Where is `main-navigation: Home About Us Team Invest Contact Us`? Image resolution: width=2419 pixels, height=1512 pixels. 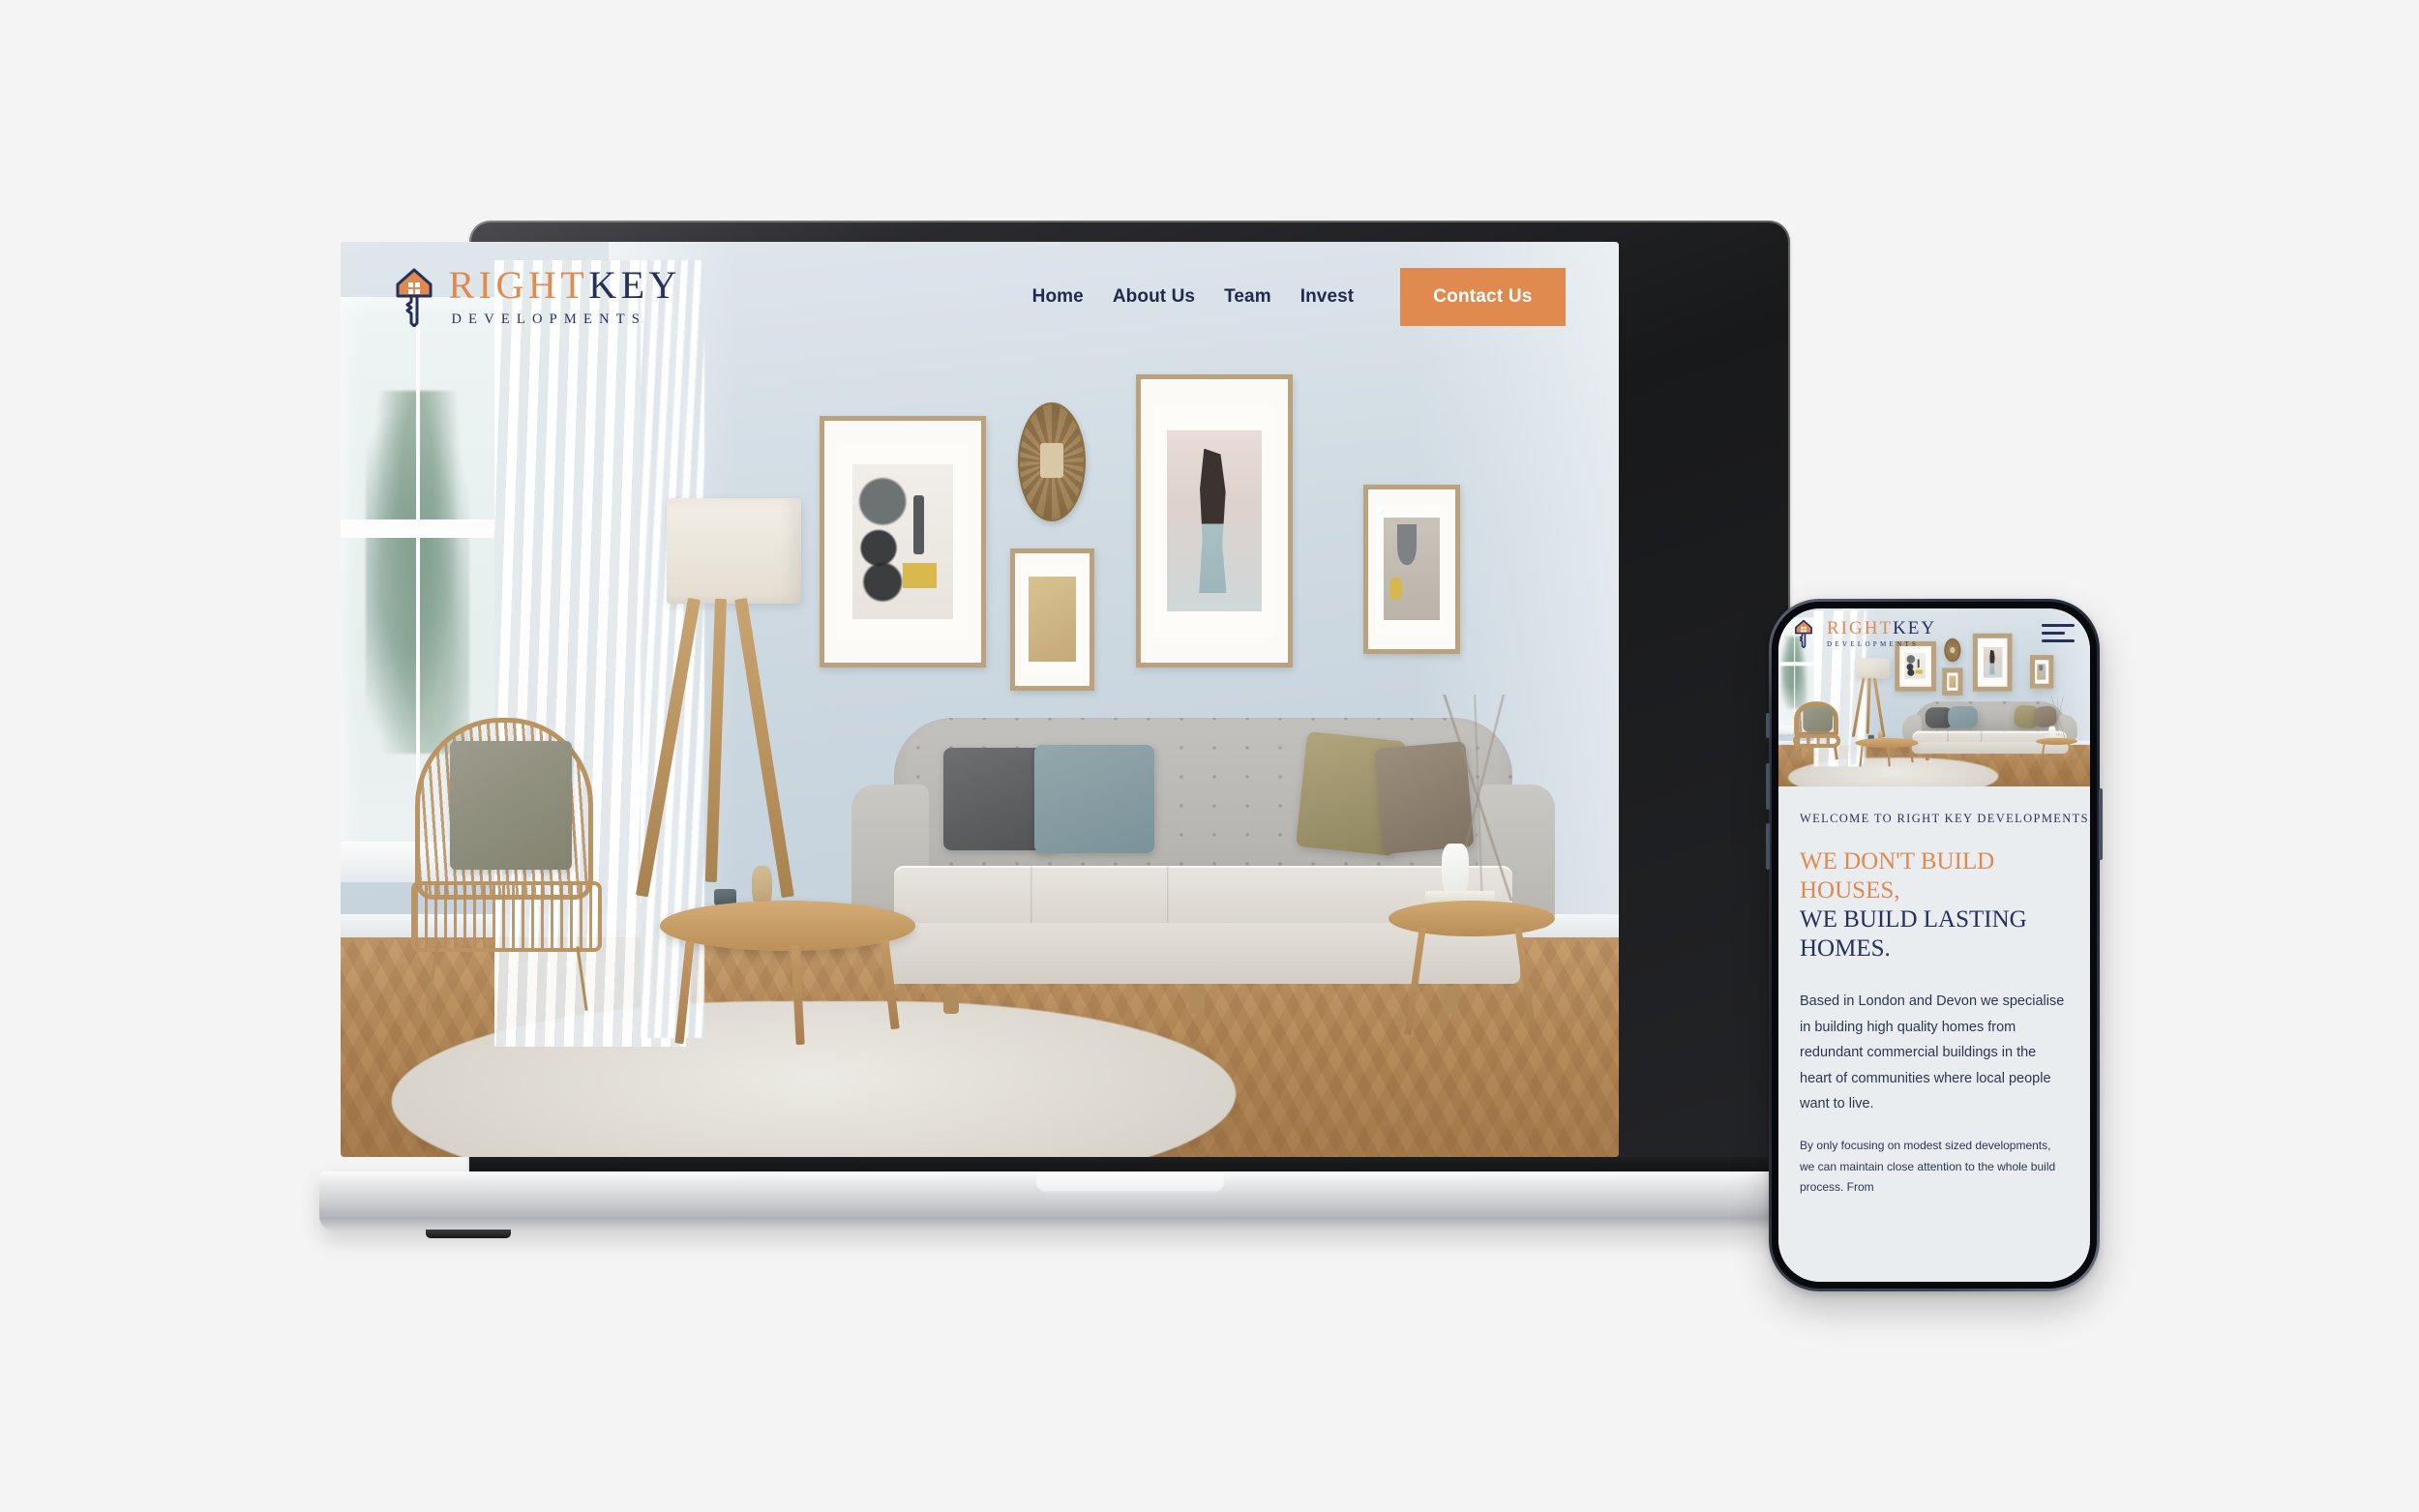
main-navigation: Home About Us Team Invest Contact Us is located at coordinates (1299, 297).